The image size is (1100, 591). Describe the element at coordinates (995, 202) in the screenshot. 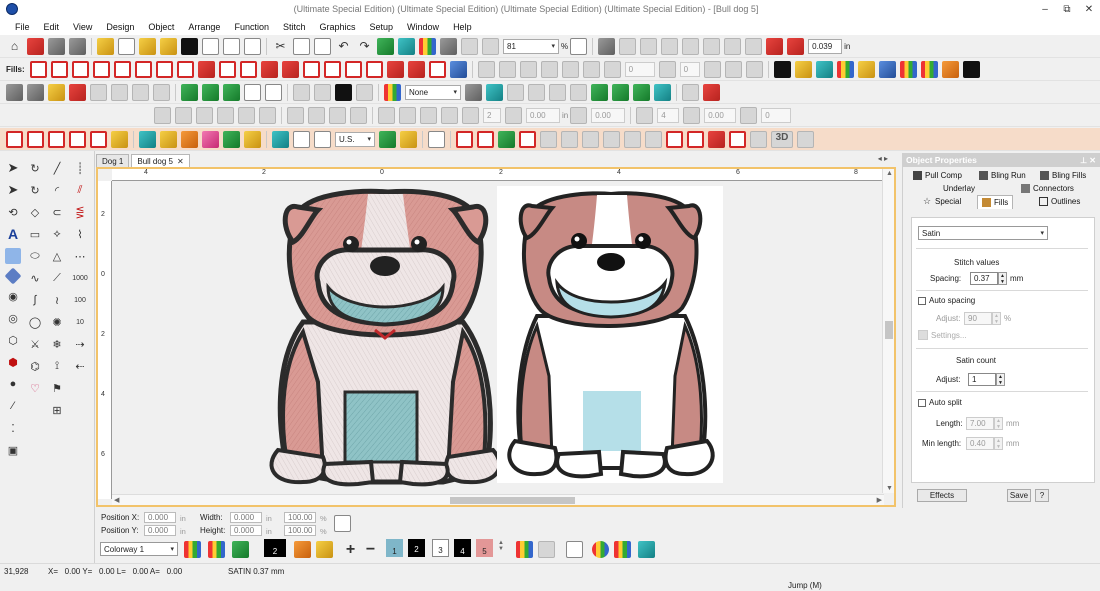

I see `tab-fills: Fills` at that location.